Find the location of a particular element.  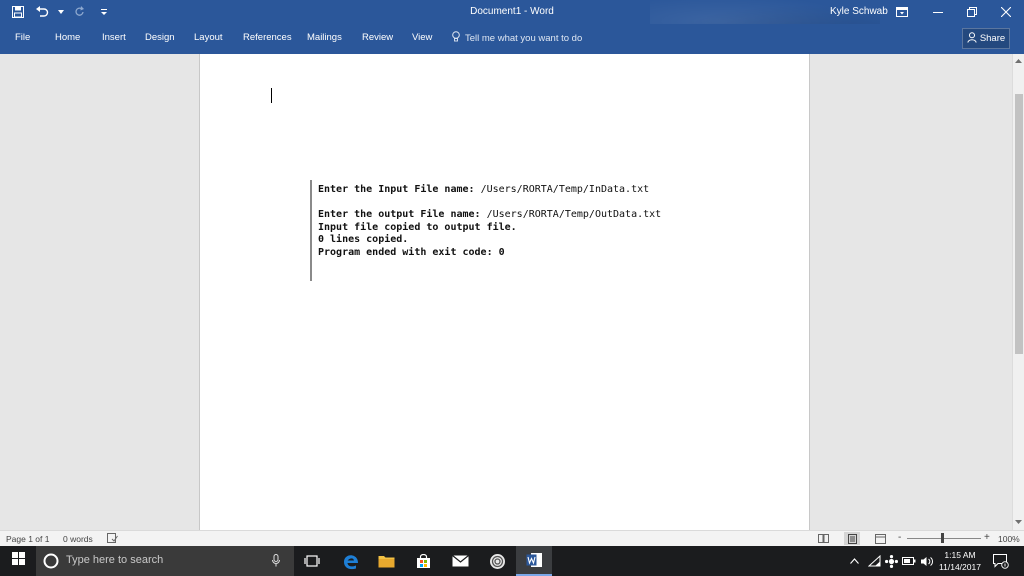

output-line: Program ended with exit code: 0 is located at coordinates (514, 253).